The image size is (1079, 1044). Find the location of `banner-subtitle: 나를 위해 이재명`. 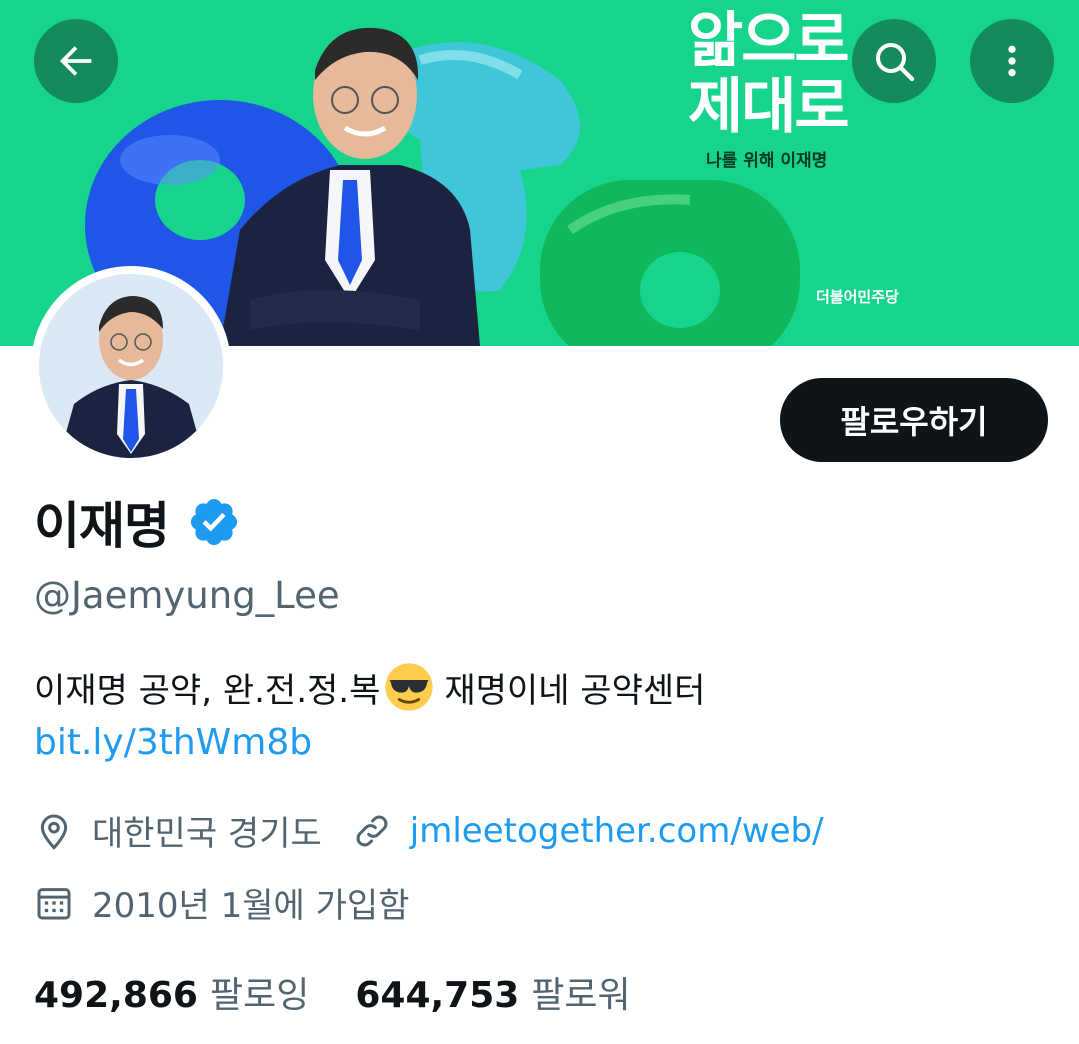

banner-subtitle: 나를 위해 이재명 is located at coordinates (767, 161).